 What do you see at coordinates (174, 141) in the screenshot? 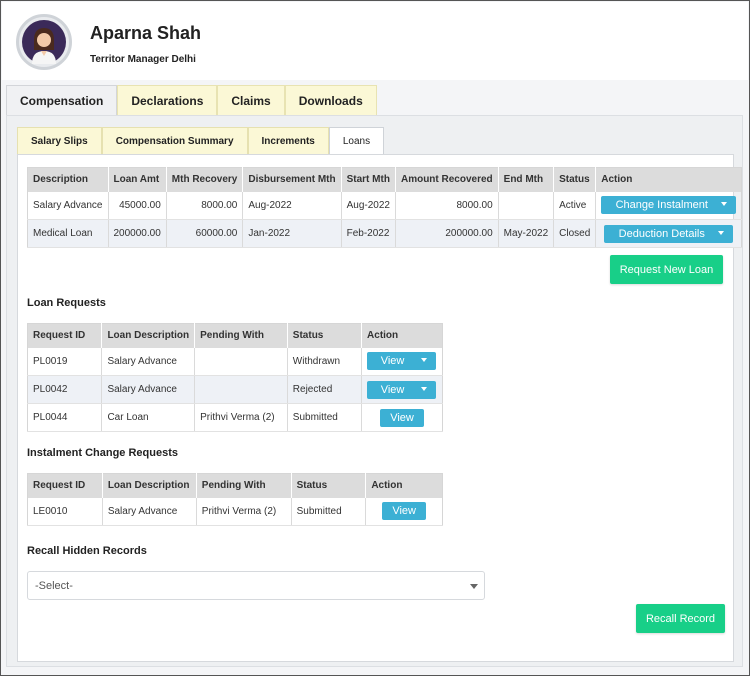
I see `subtab-compensation-summary: Compensation Summary` at bounding box center [174, 141].